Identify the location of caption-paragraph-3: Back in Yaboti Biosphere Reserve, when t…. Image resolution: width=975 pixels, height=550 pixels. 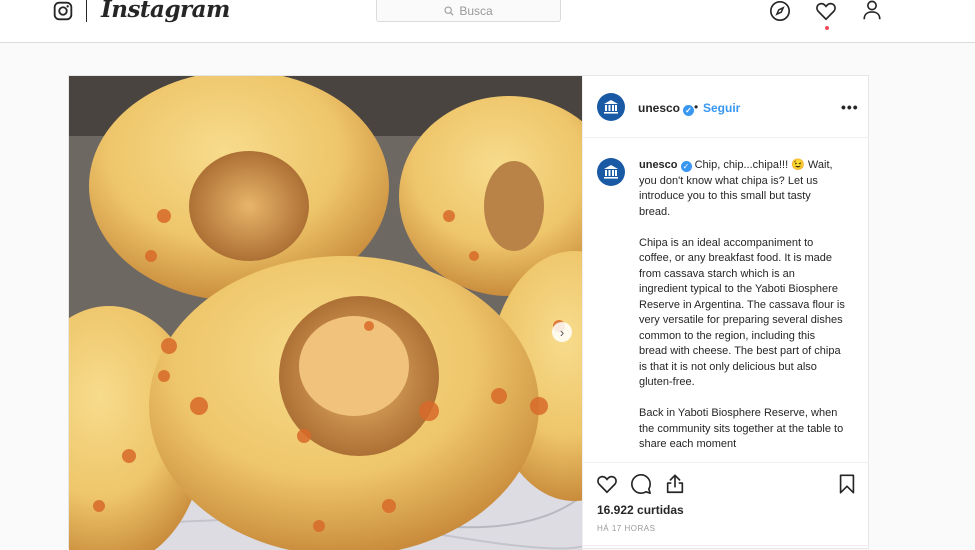
(741, 428).